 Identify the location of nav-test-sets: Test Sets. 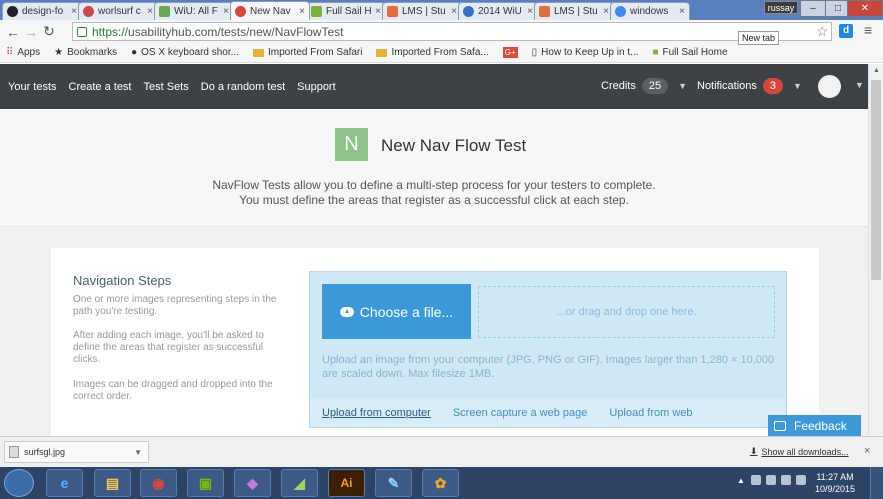
(166, 87).